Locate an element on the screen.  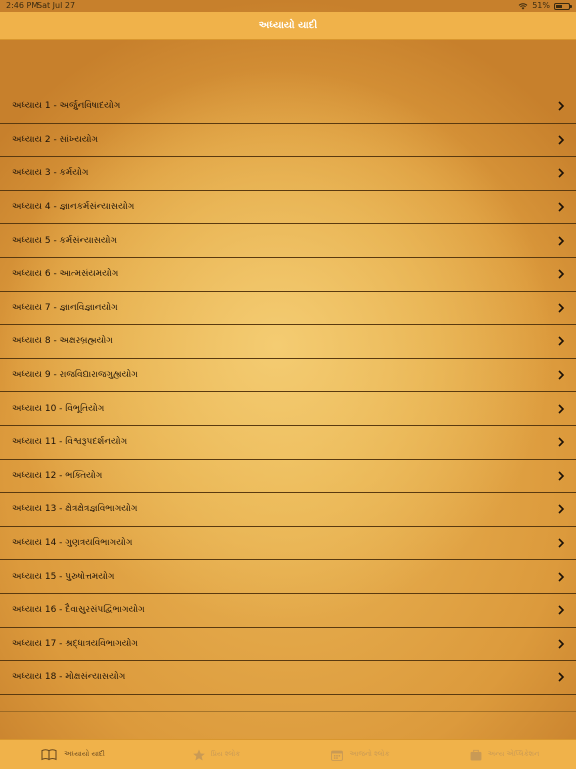
navigation-bar: અધ્યાયો યાદી is located at coordinates (288, 26).